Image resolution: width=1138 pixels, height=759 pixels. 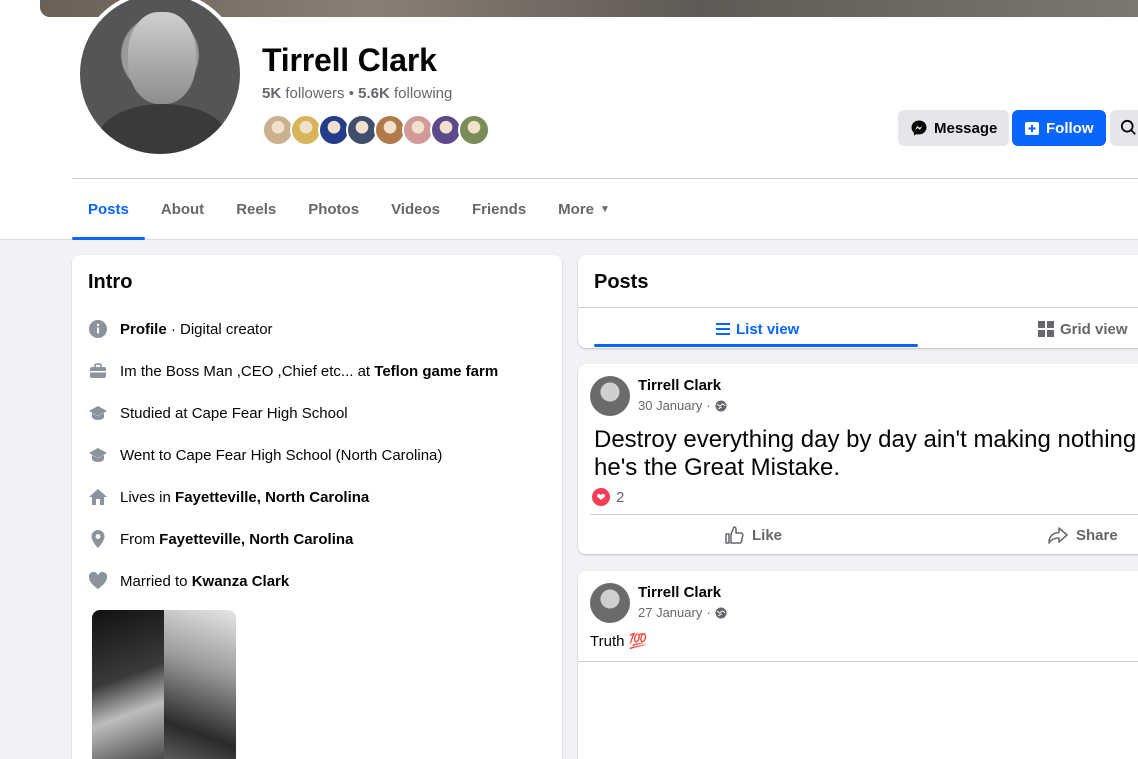 I want to click on profile-picture, so click(x=160, y=79).